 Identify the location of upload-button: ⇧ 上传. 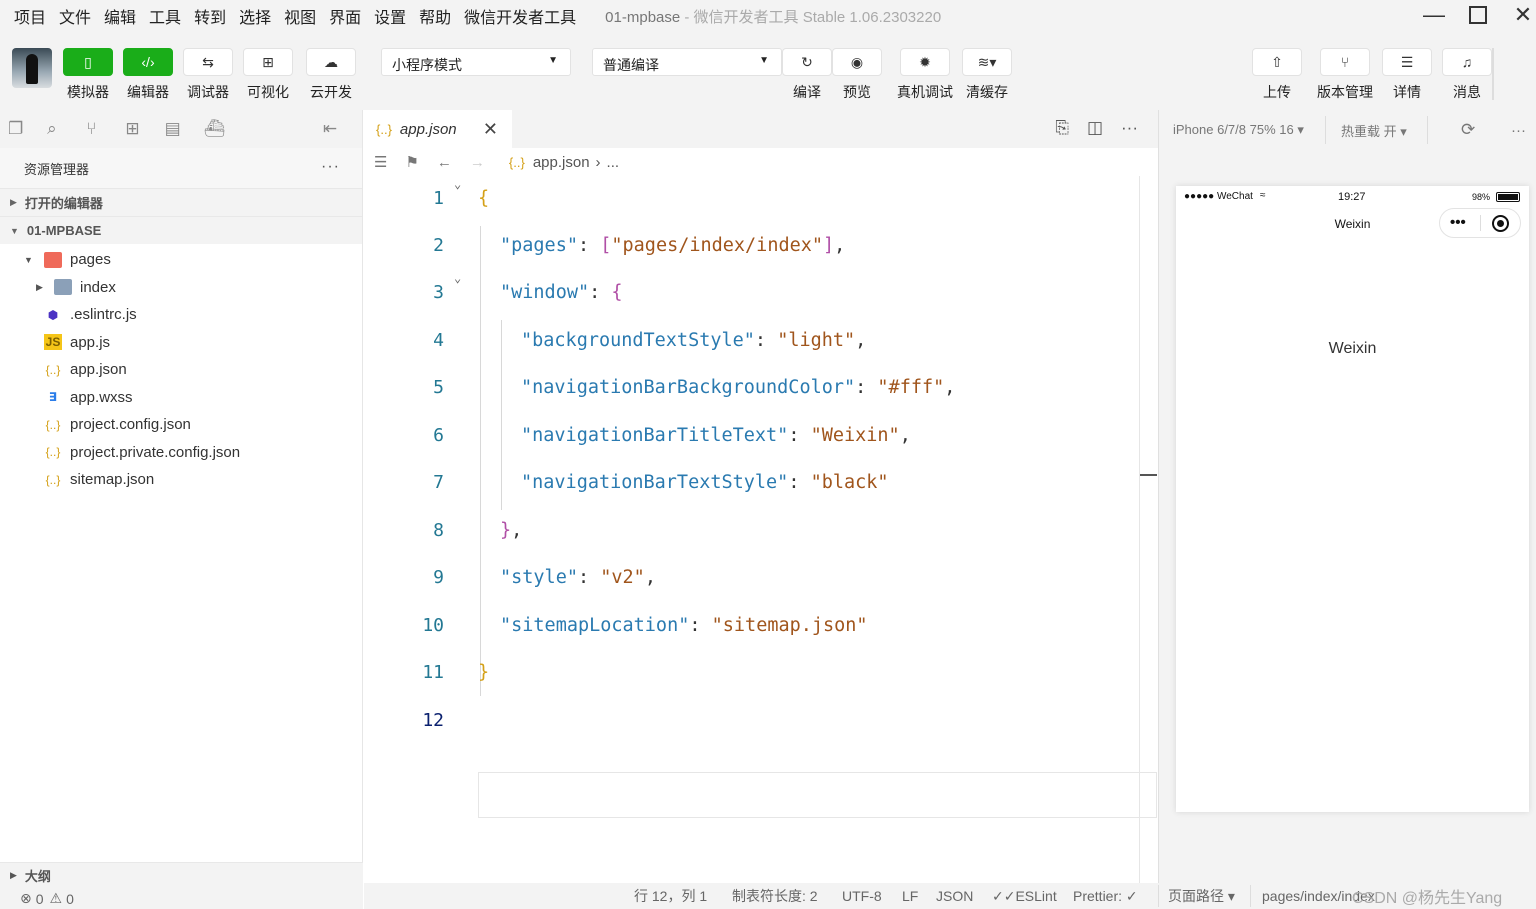
(1277, 75).